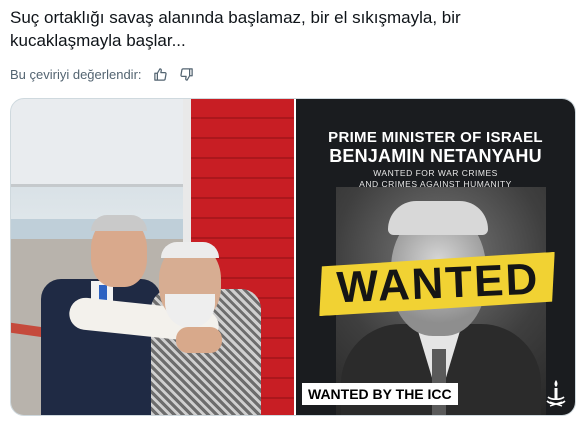 This screenshot has width=588, height=427. What do you see at coordinates (199, 340) in the screenshot?
I see `photo-hand` at bounding box center [199, 340].